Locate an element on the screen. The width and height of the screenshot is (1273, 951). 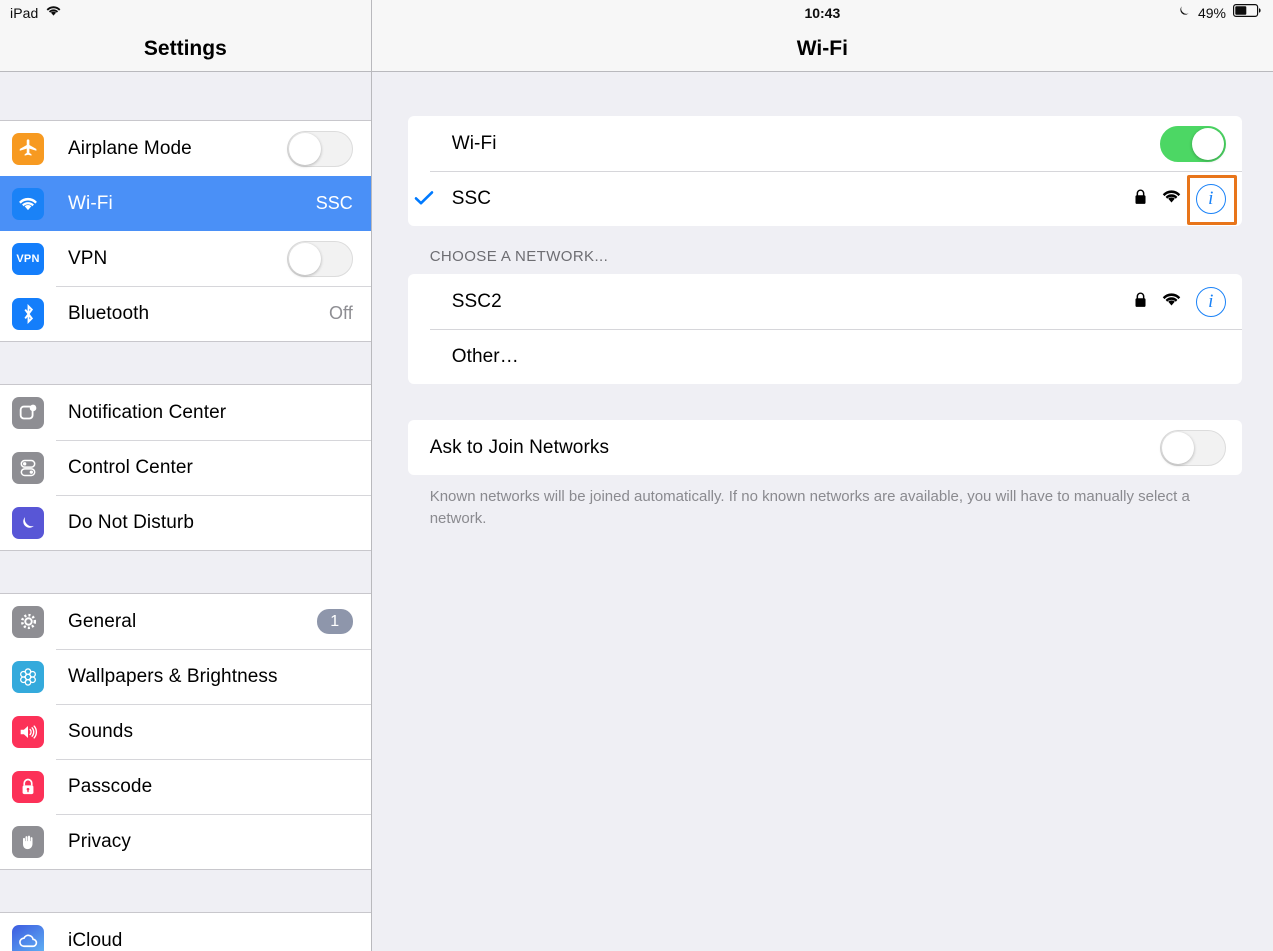
sidebar-item-wifi: Wi-Fi SSC is located at coordinates (185, 203).